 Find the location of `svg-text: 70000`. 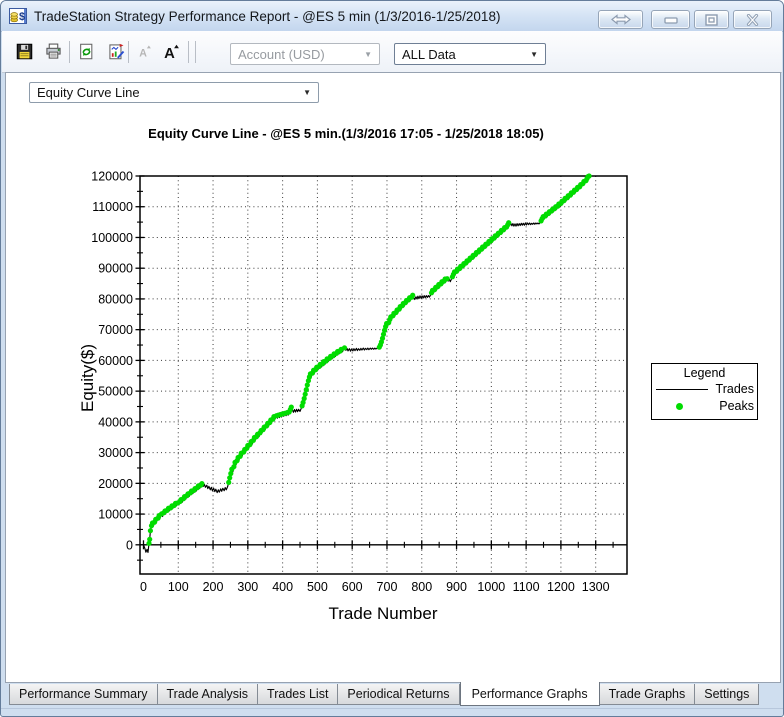

svg-text: 70000 is located at coordinates (115, 330).